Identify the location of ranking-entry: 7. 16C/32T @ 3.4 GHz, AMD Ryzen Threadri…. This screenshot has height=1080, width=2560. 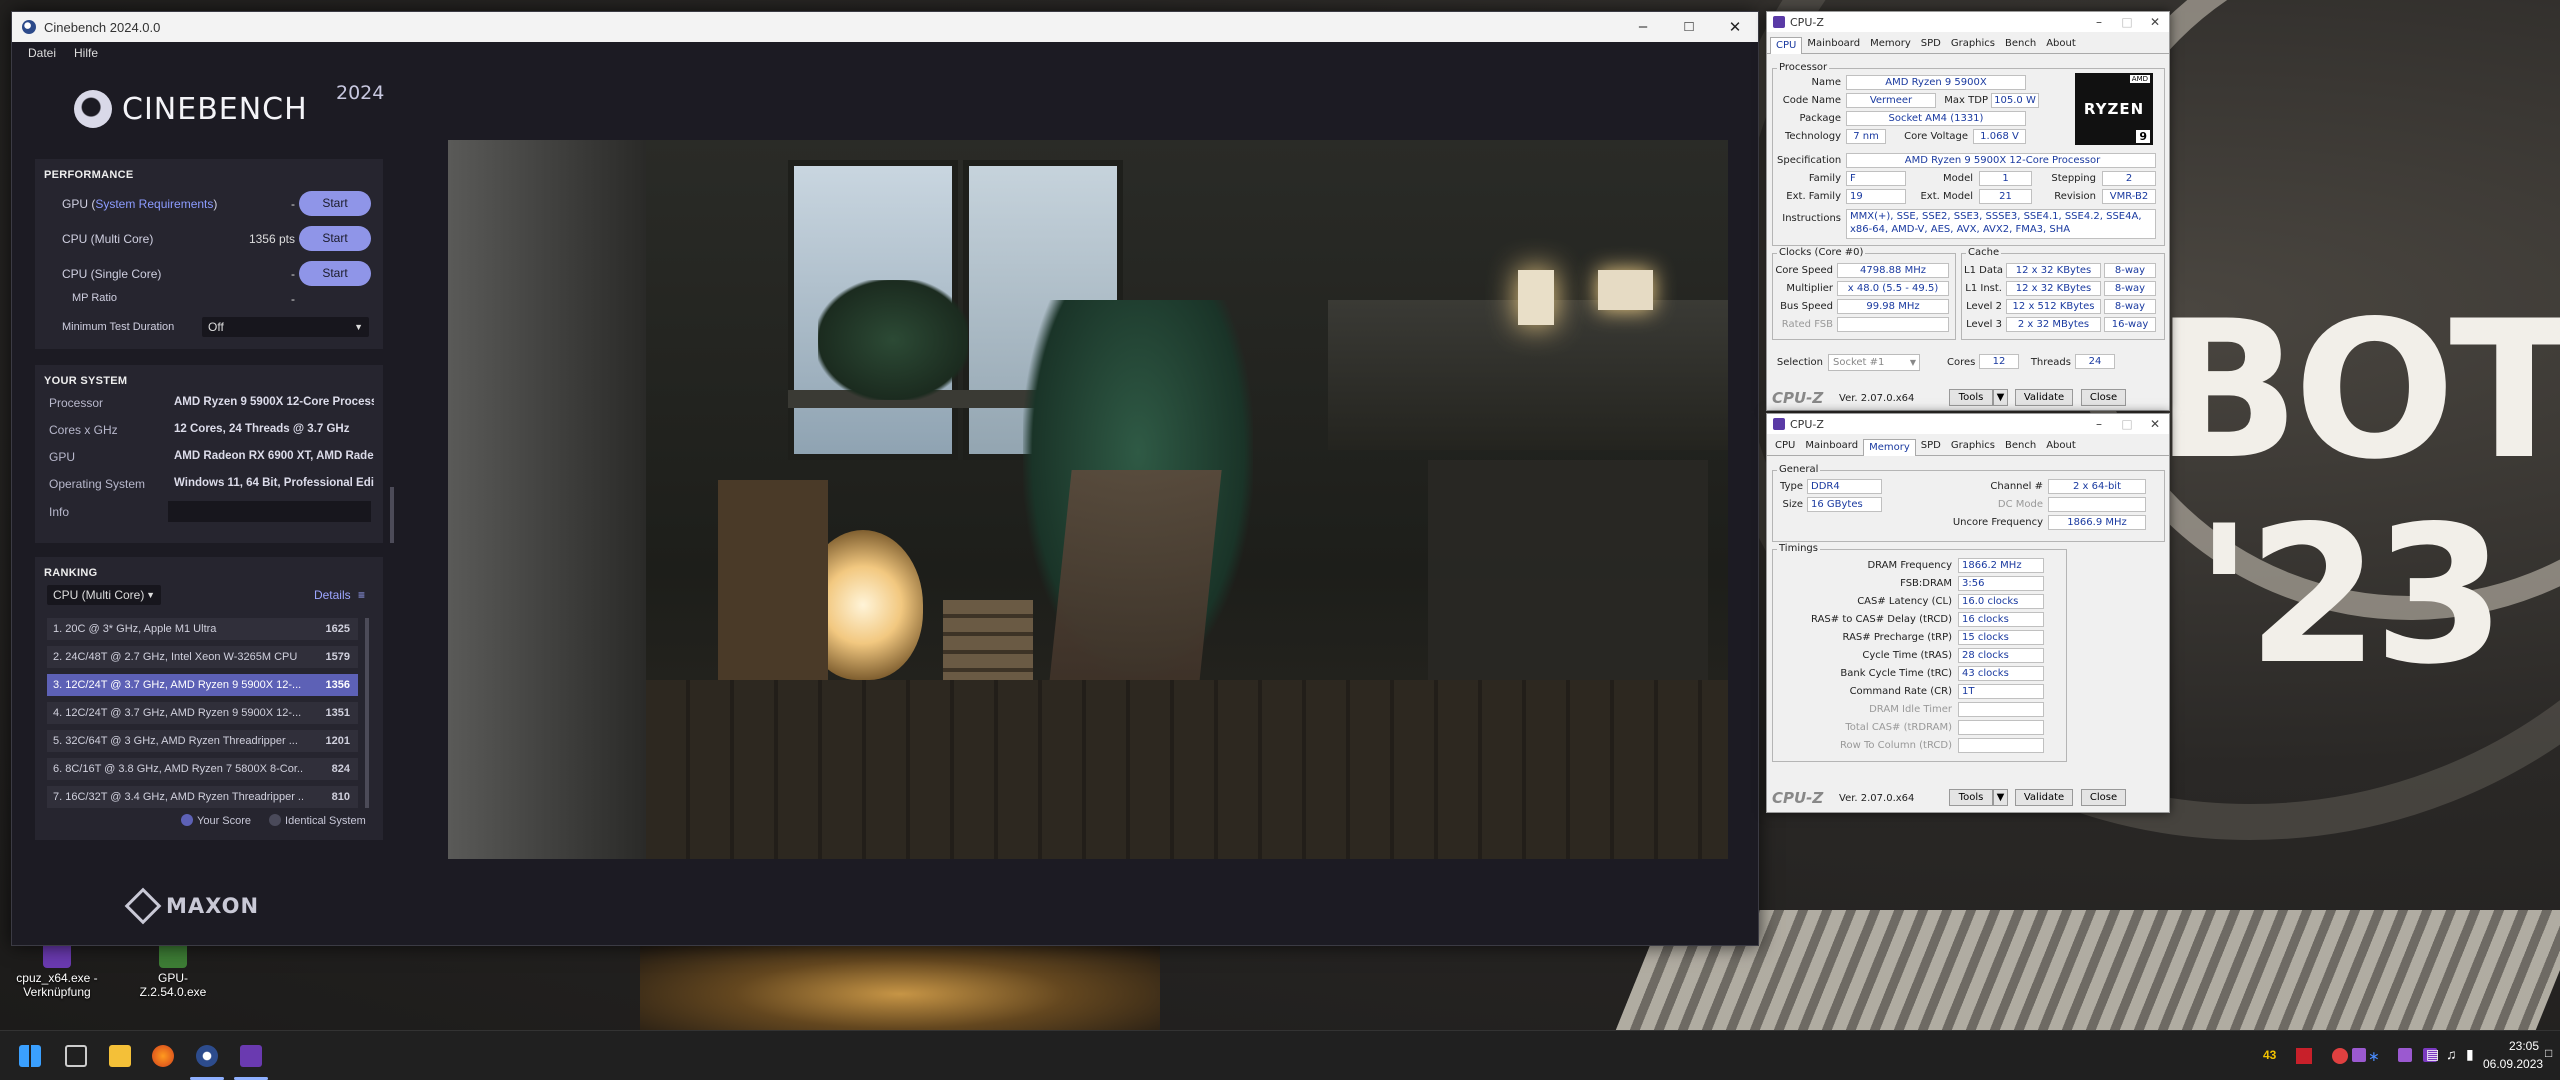
(178, 797).